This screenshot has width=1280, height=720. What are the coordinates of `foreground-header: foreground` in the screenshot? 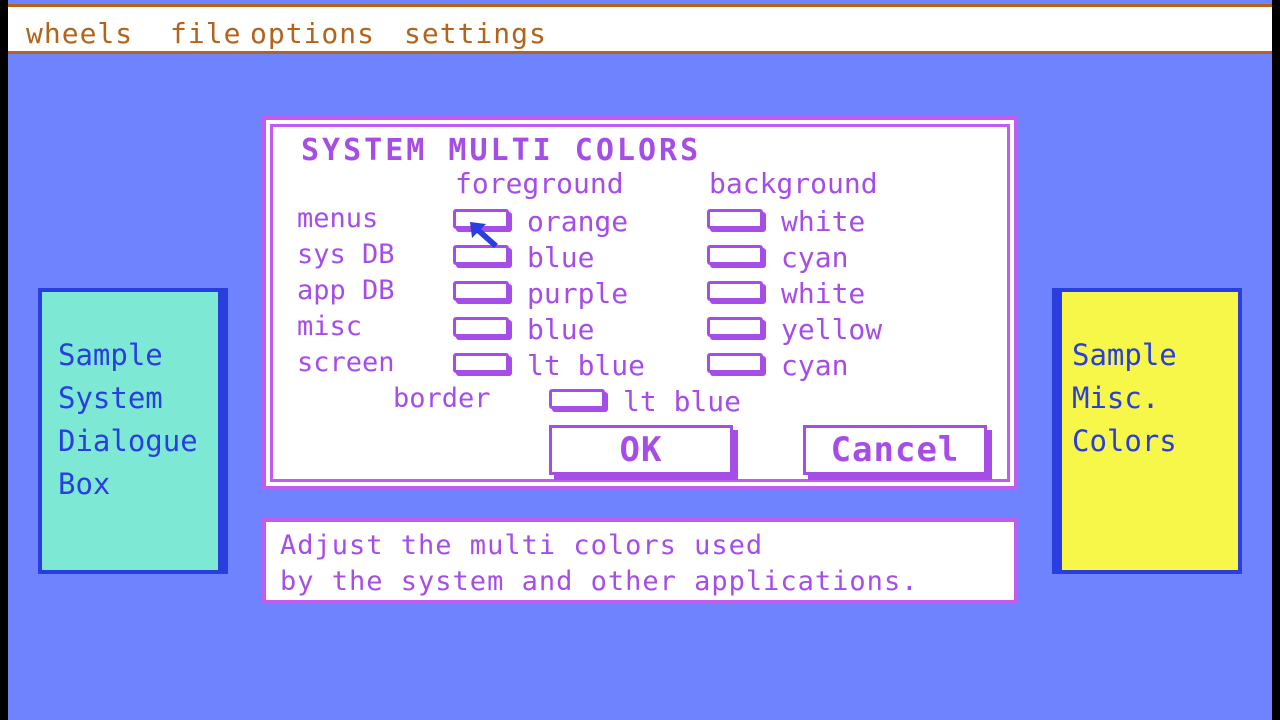 It's located at (539, 183).